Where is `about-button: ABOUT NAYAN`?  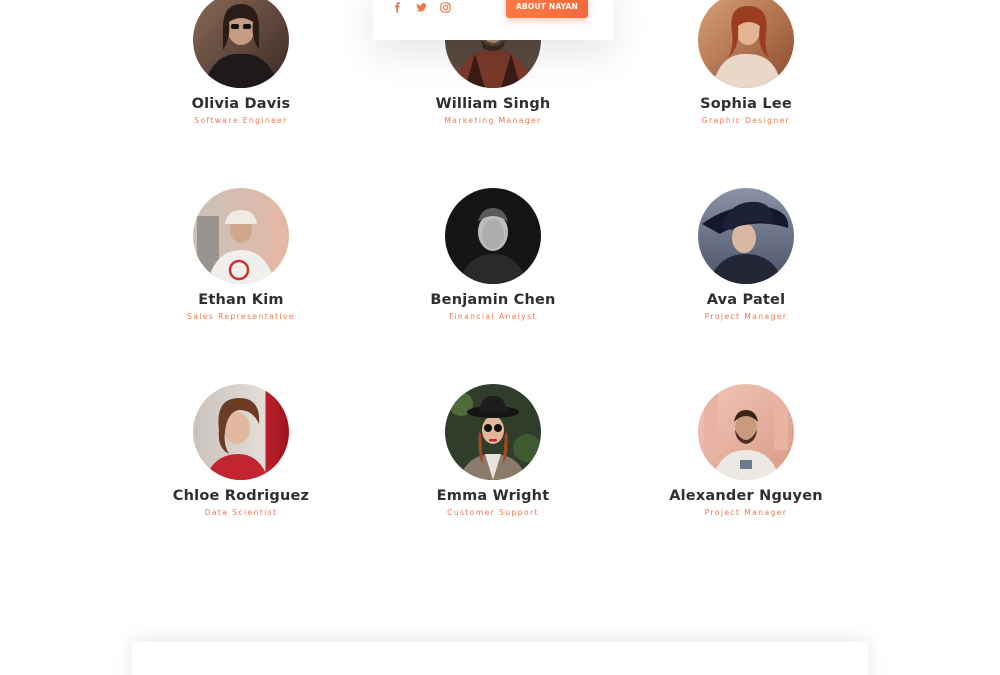
about-button: ABOUT NAYAN is located at coordinates (547, 9).